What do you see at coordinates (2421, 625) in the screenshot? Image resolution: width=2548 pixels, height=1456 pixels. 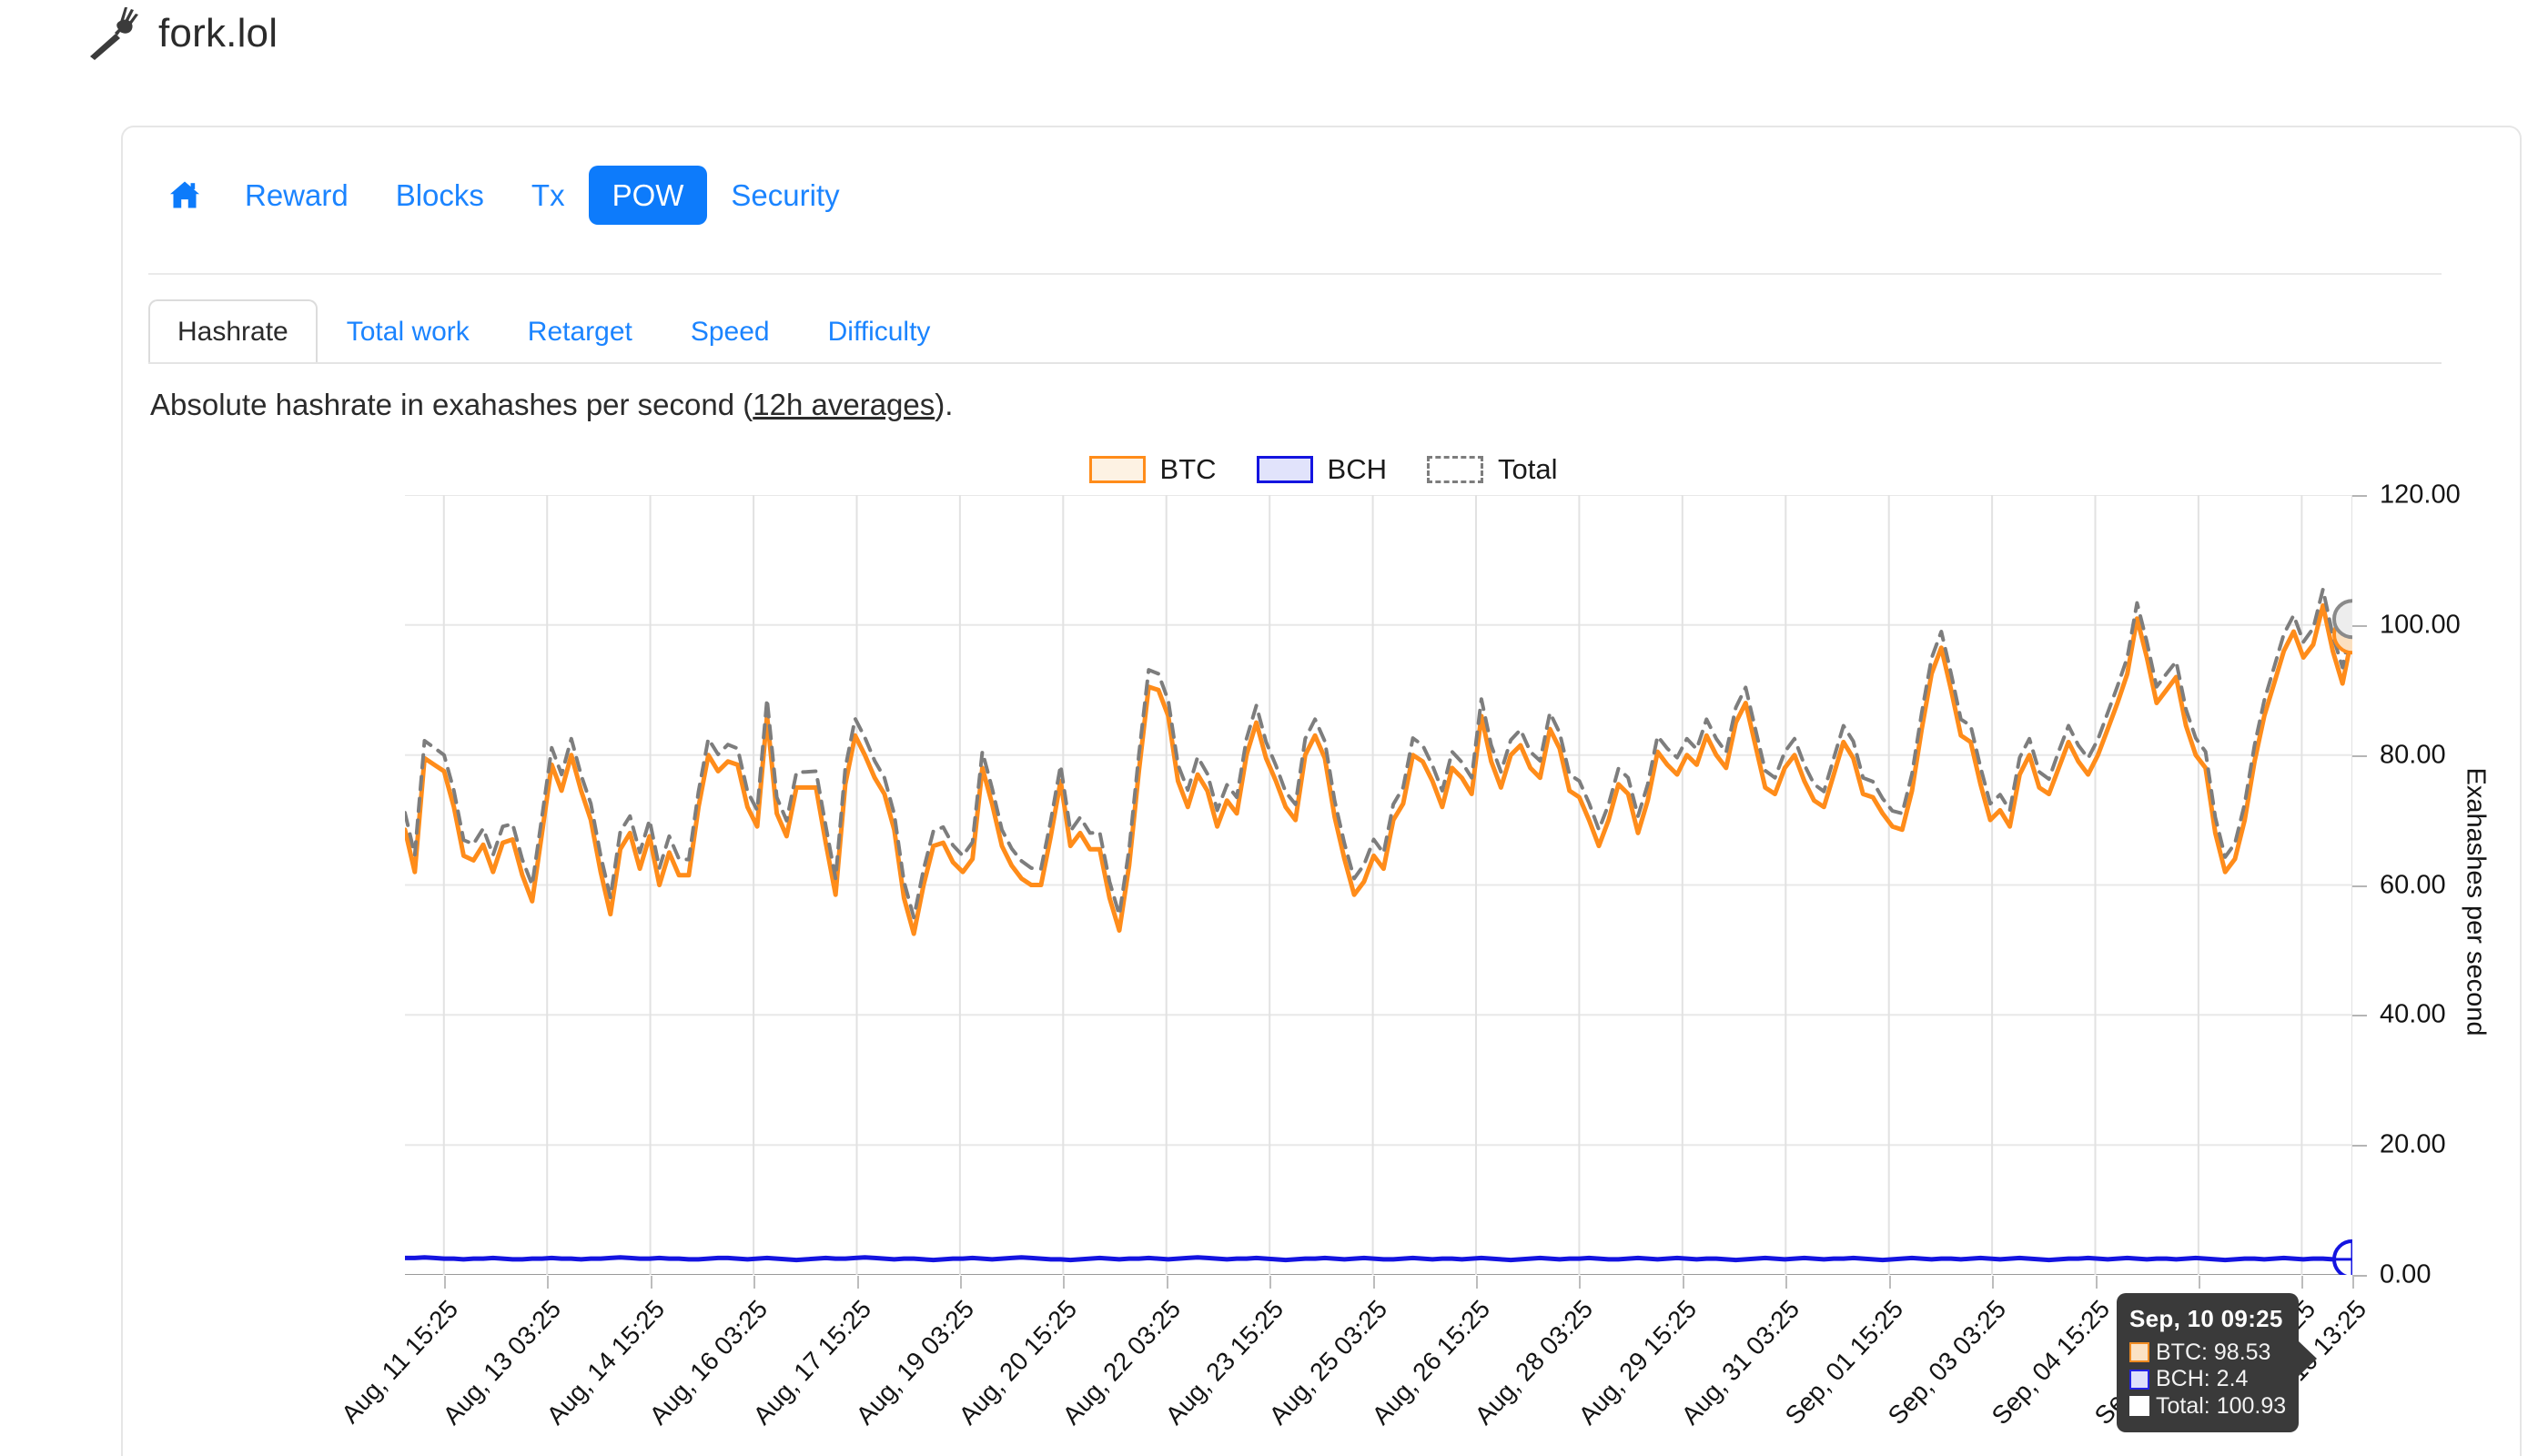 I see `y-tick-label: 100.00` at bounding box center [2421, 625].